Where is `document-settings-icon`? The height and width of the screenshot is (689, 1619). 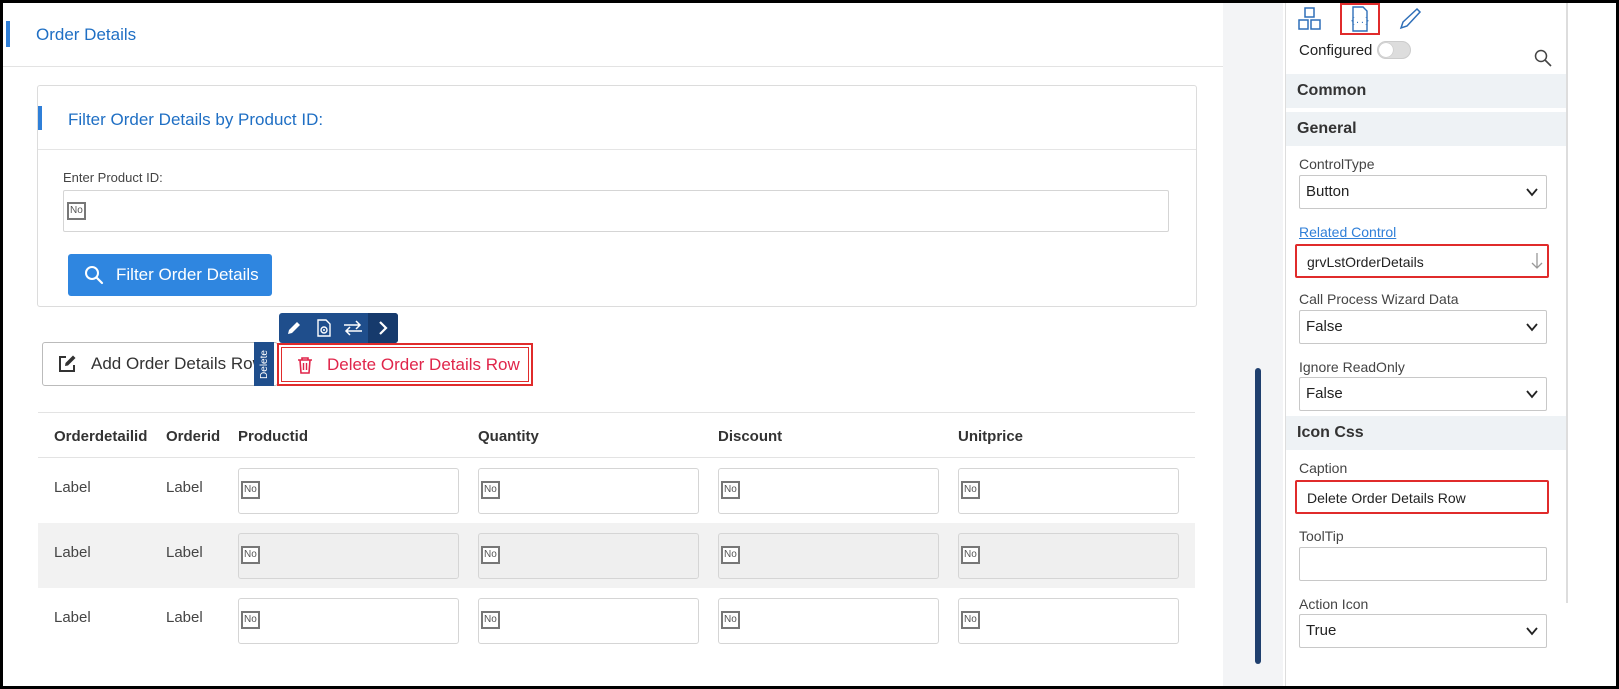 document-settings-icon is located at coordinates (324, 328).